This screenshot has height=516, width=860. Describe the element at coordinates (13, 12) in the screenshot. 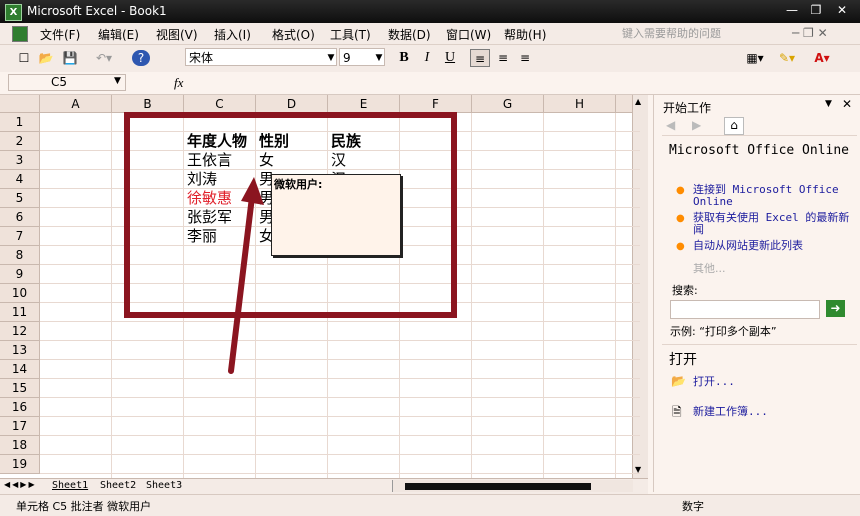

I see `excel-app-icon: X` at that location.